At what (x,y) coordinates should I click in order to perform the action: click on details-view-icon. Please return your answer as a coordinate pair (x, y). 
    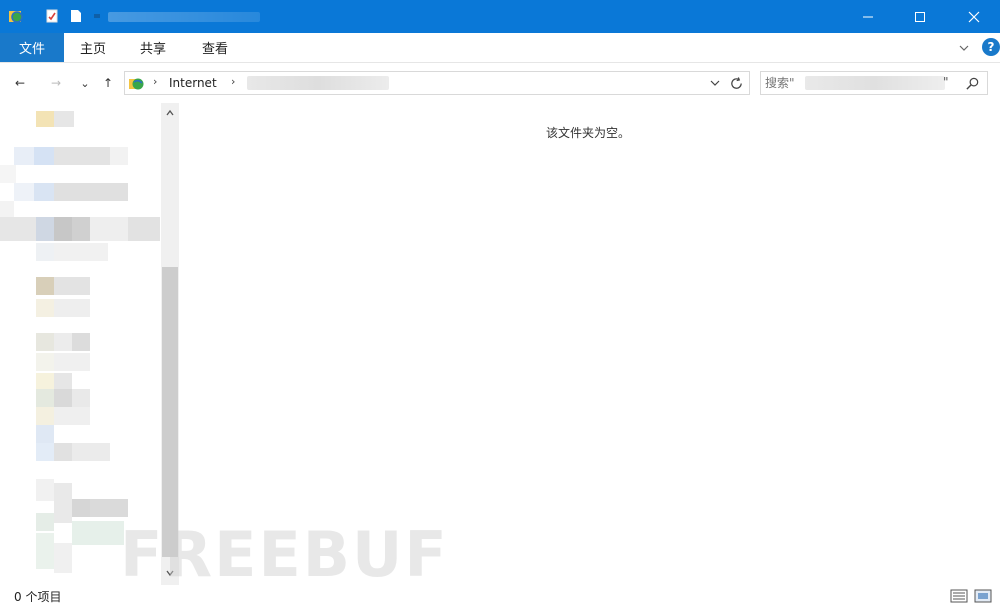
    Looking at the image, I should click on (959, 596).